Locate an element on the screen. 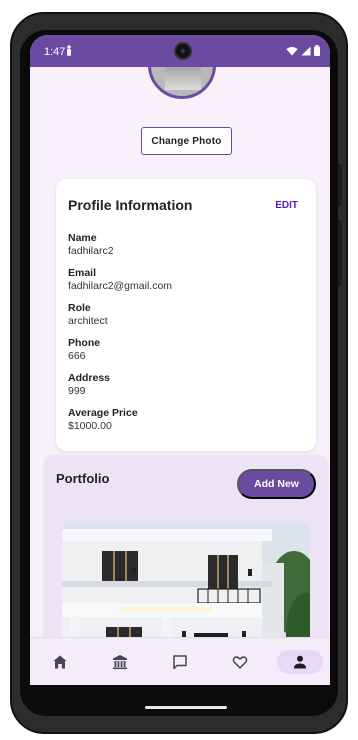 The height and width of the screenshot is (740, 358). field-value-phone: 666 is located at coordinates (77, 356).